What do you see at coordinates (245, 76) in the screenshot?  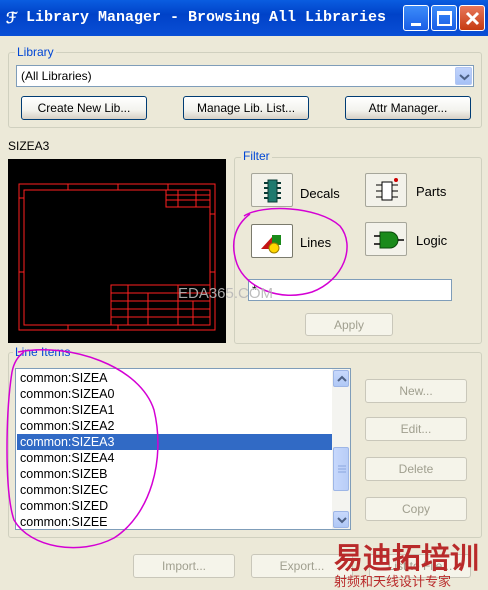 I see `library-select: (All Libraries)` at bounding box center [245, 76].